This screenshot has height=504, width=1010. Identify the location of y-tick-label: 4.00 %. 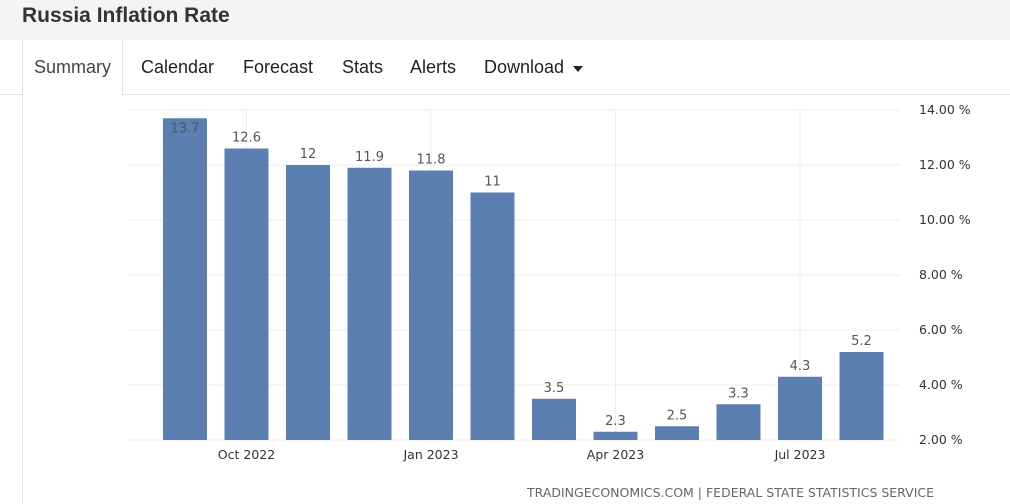
(941, 384).